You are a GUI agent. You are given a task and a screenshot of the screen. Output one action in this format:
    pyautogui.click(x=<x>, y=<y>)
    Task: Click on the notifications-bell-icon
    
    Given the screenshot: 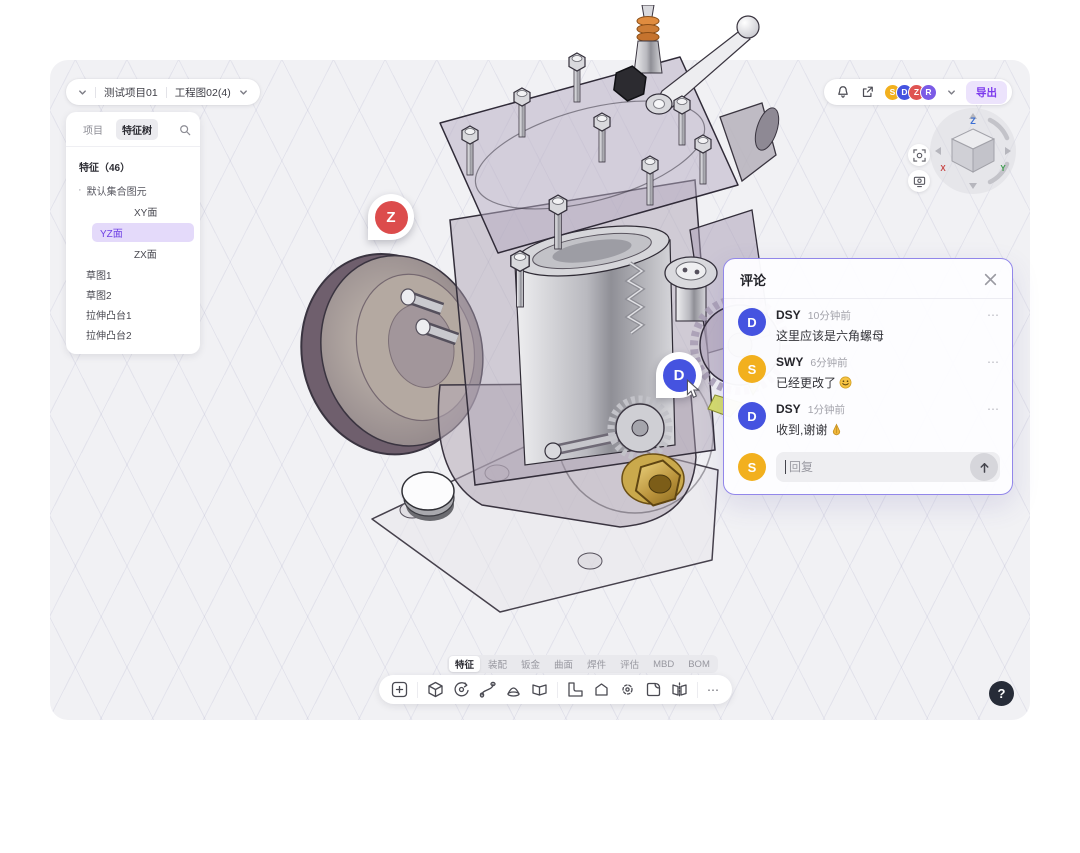 What is the action you would take?
    pyautogui.click(x=843, y=92)
    